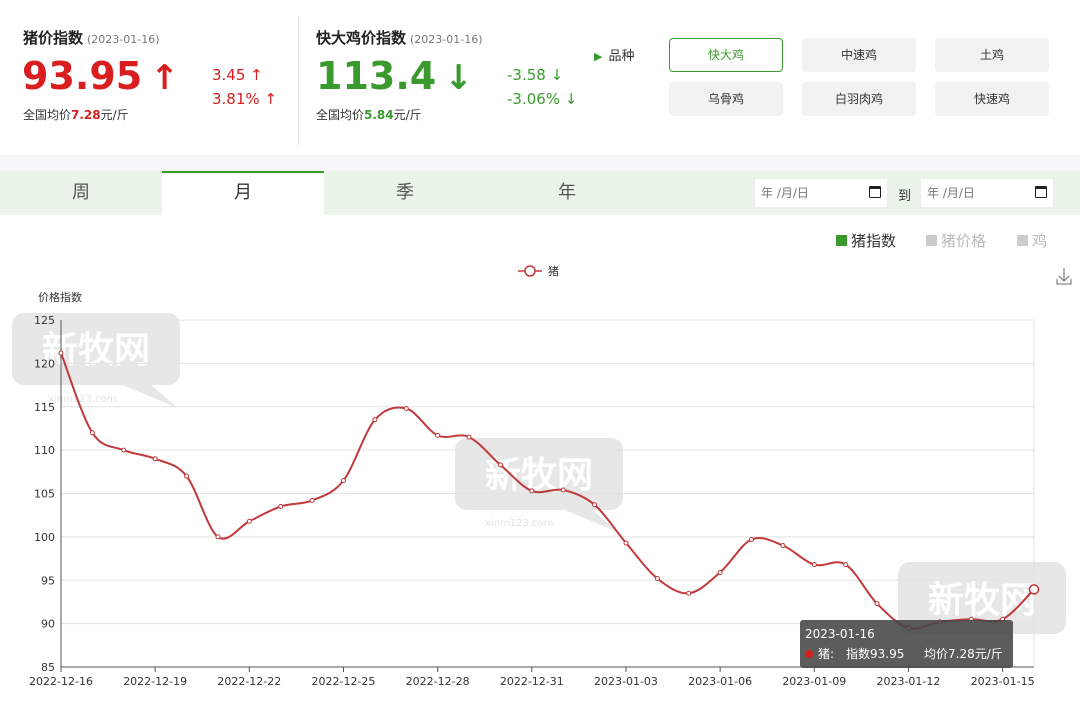 The image size is (1080, 702). Describe the element at coordinates (532, 681) in the screenshot. I see `x-tick-label: 2022-12-31` at that location.